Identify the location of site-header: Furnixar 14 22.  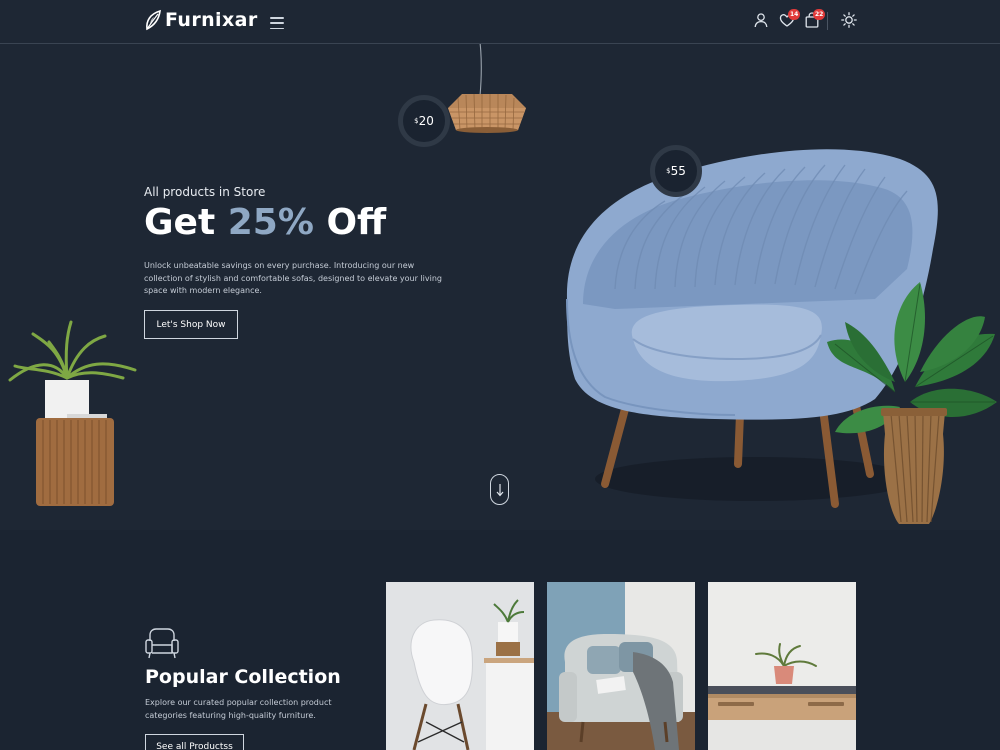
(500, 22).